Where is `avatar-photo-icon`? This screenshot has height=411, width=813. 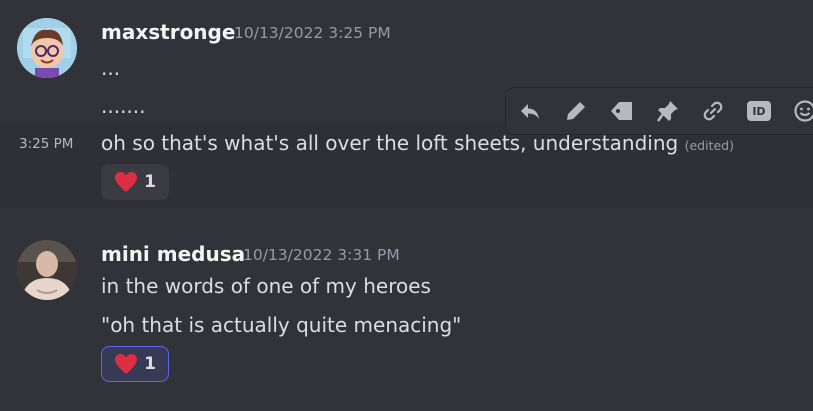 avatar-photo-icon is located at coordinates (47, 270).